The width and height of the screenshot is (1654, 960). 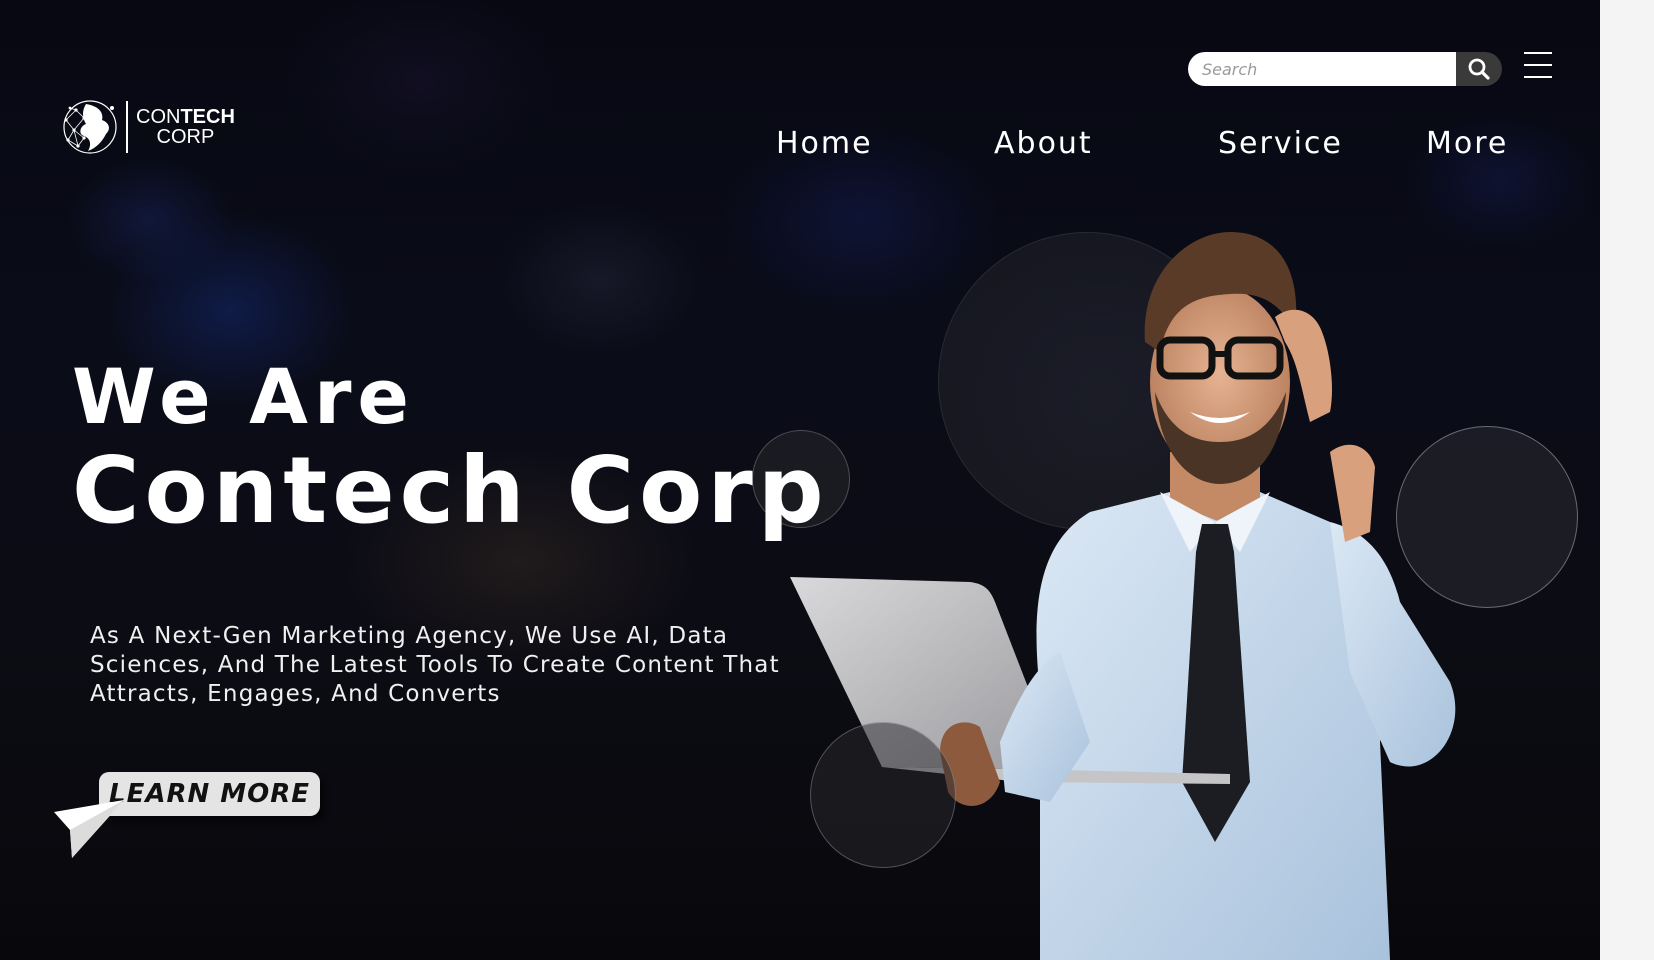 What do you see at coordinates (1467, 143) in the screenshot?
I see `nav-more: More` at bounding box center [1467, 143].